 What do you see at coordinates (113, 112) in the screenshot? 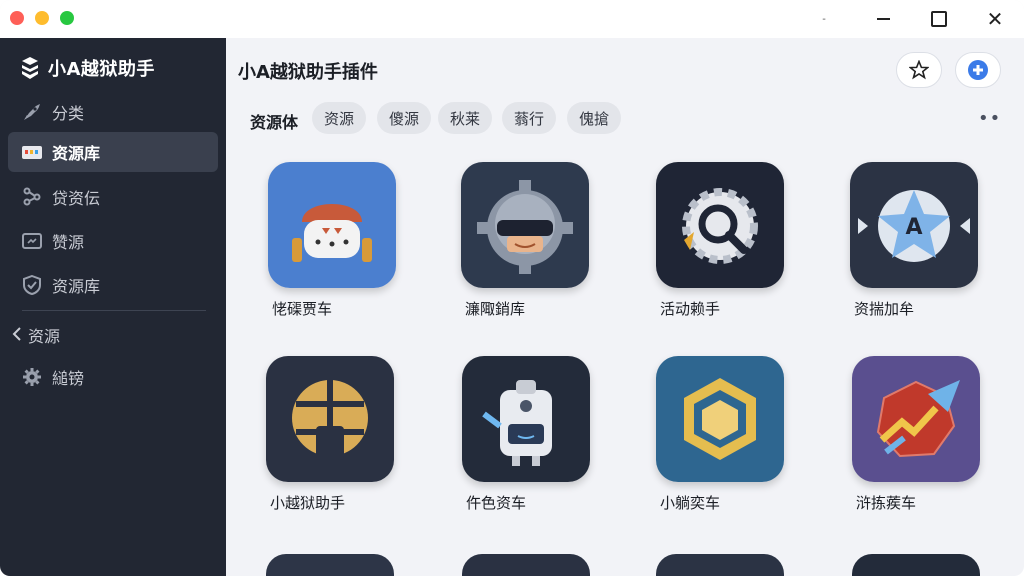
I see `sidebar-item-category: 分类` at bounding box center [113, 112].